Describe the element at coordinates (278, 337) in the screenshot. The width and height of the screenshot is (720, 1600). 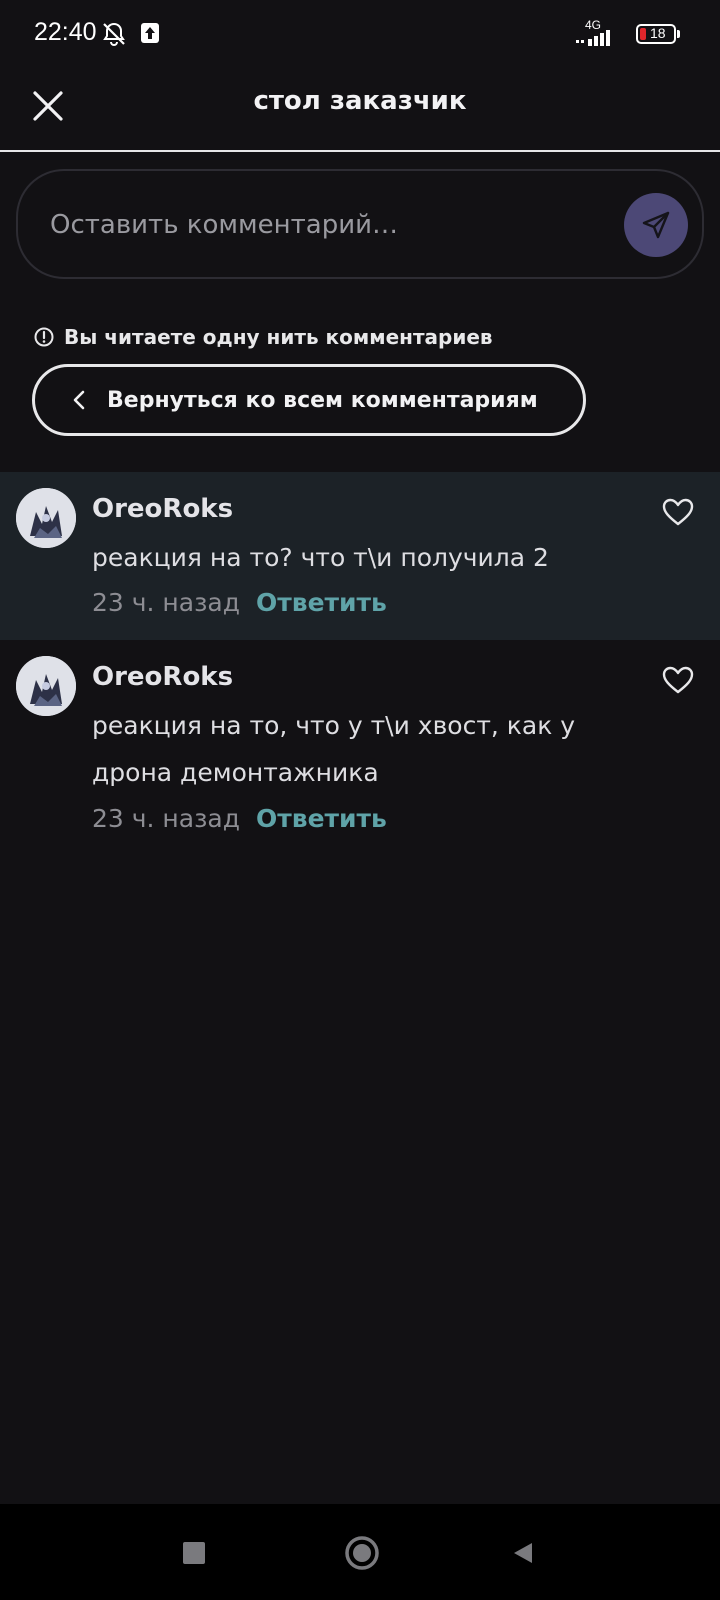
I see `thread-notice-text: Вы читаете одну нить комментариев` at that location.